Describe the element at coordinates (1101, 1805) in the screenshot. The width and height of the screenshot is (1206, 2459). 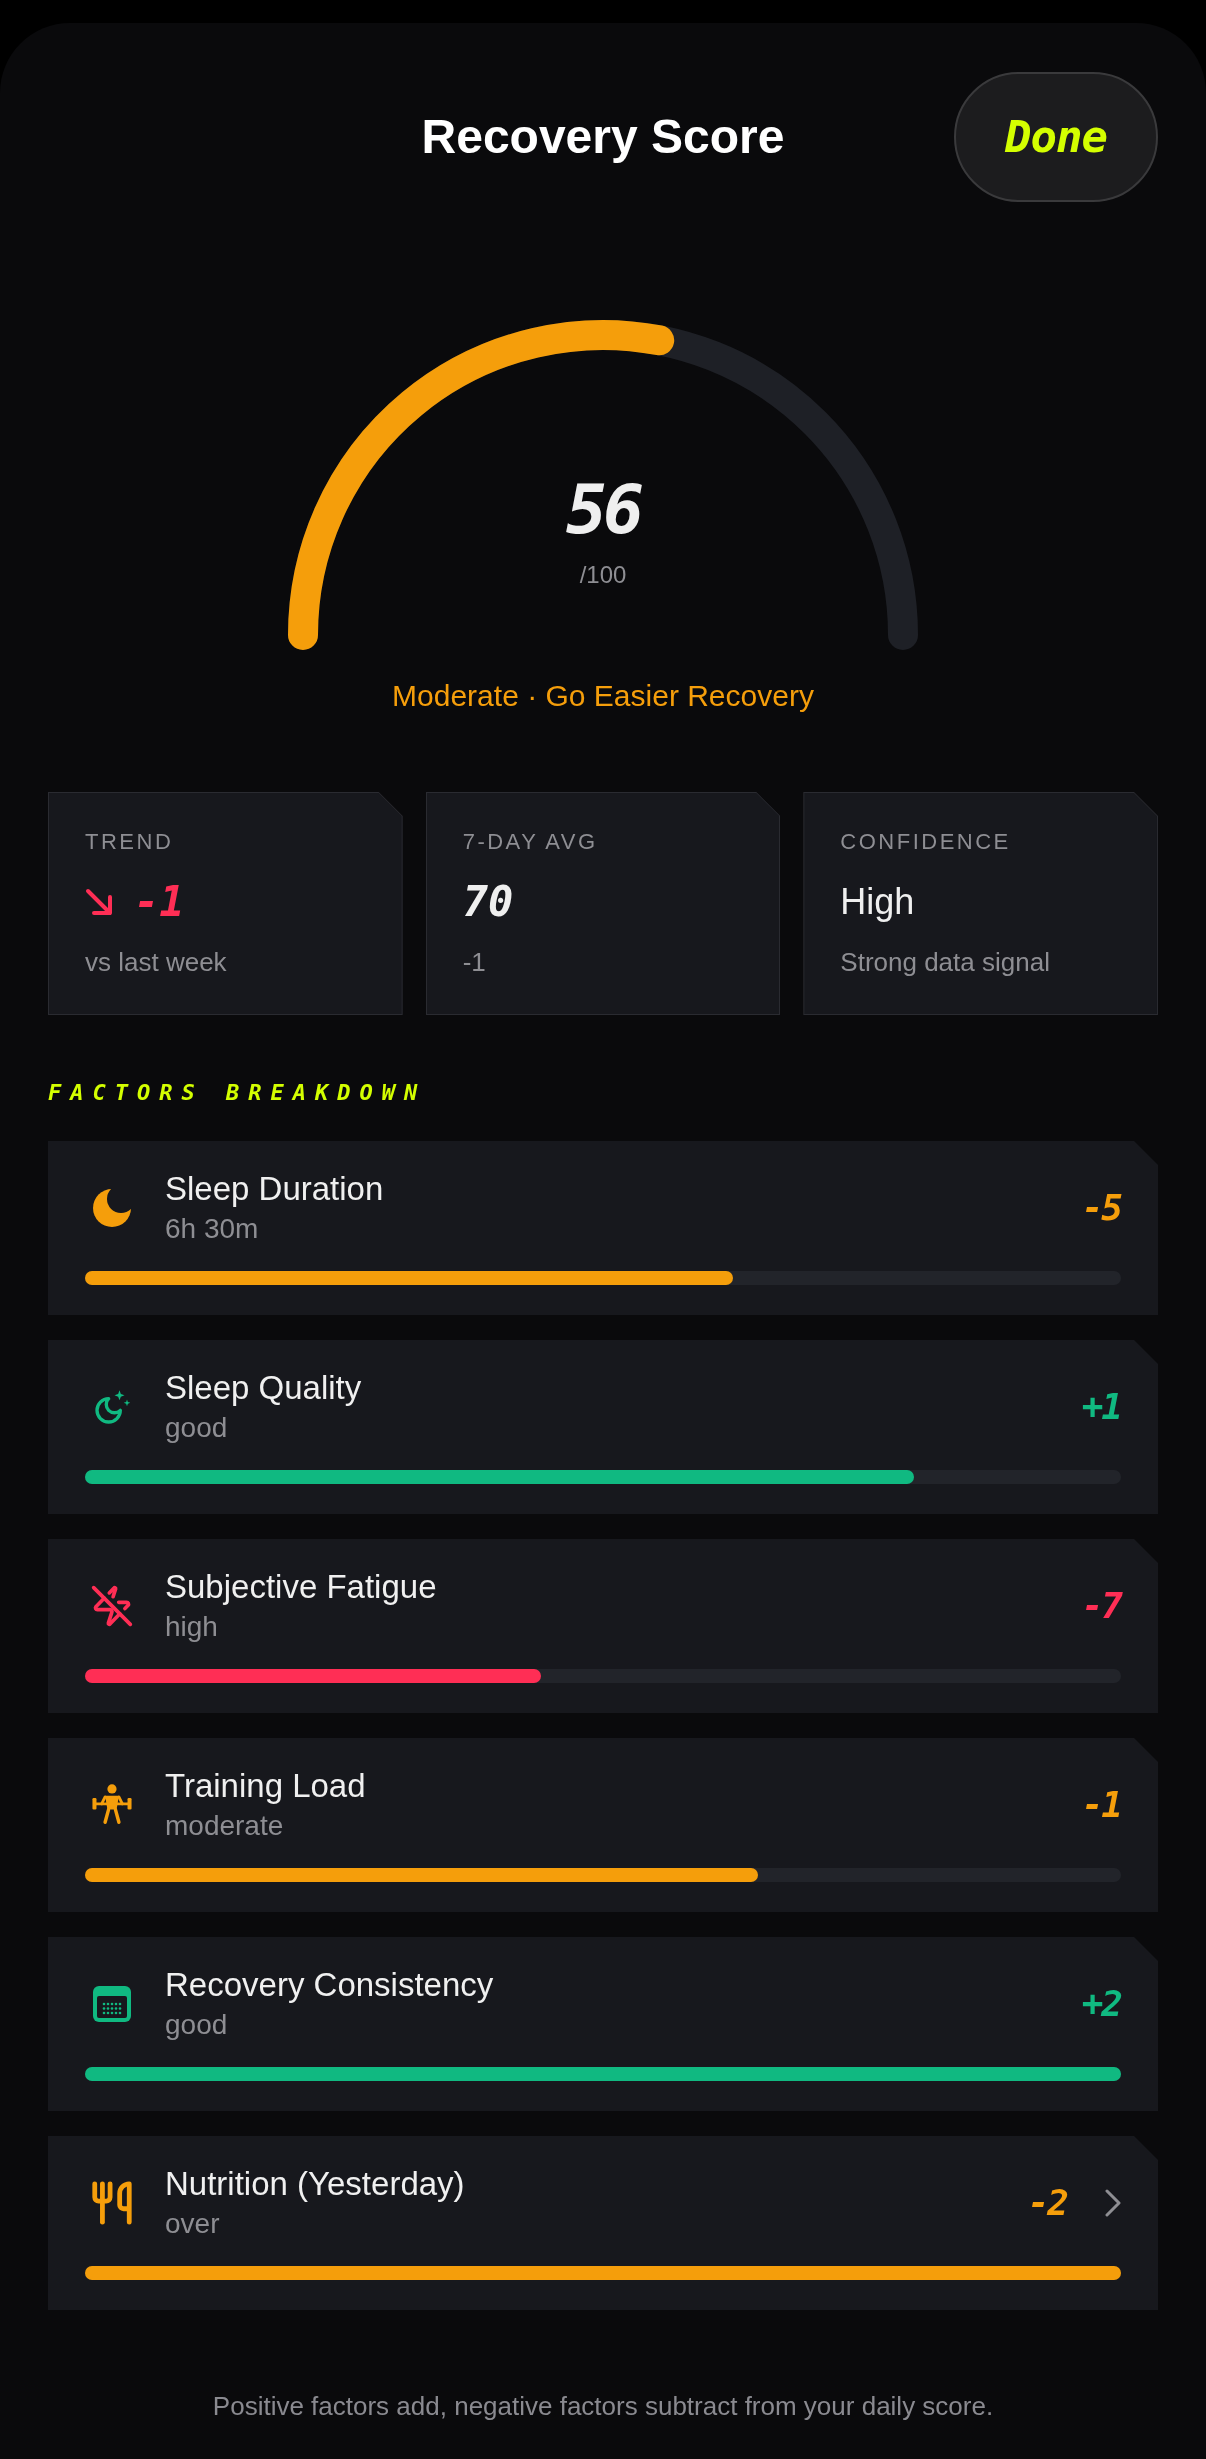
I see `impact-value: -1` at that location.